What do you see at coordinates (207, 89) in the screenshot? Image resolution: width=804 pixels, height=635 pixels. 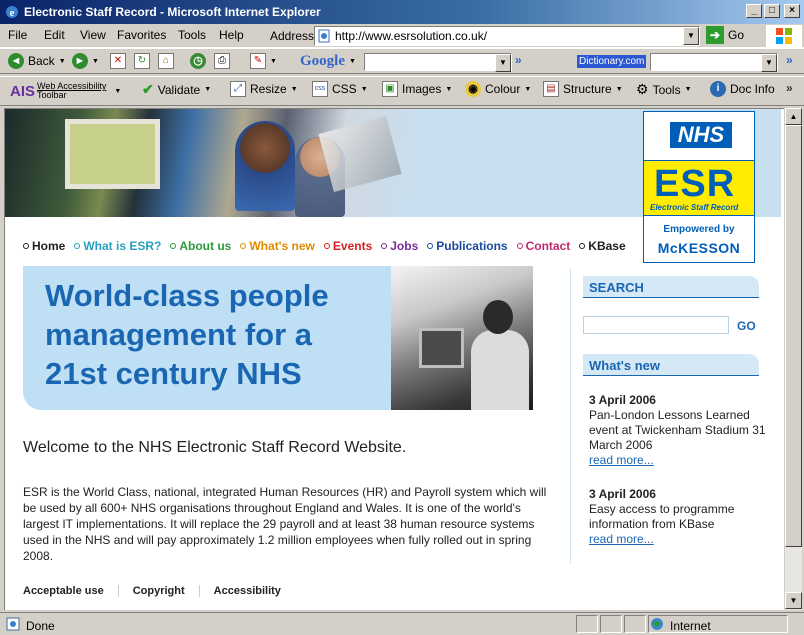 I see `validate-dropdown-icon: ▼` at bounding box center [207, 89].